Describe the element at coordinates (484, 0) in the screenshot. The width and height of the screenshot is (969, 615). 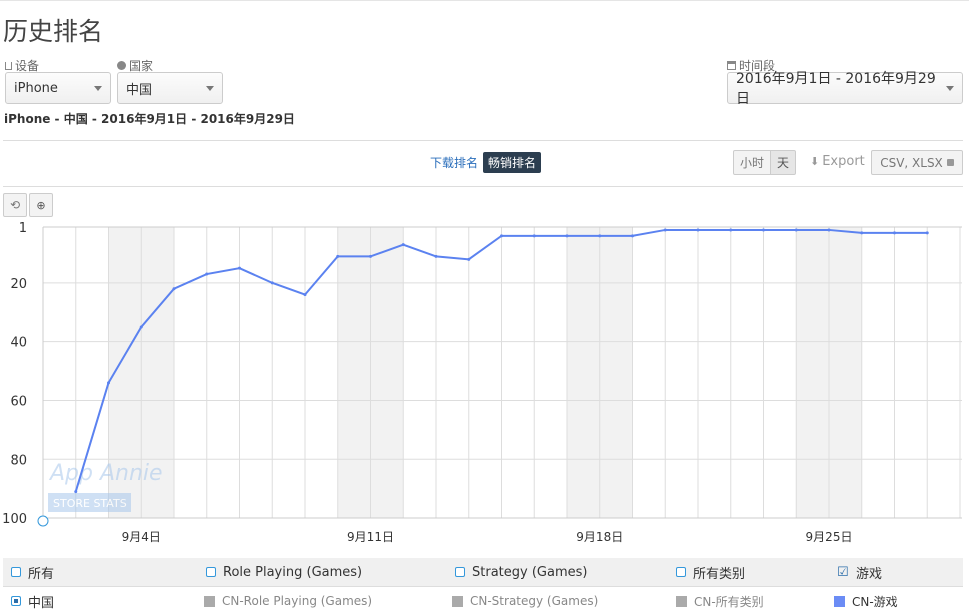
I see `top-divider` at that location.